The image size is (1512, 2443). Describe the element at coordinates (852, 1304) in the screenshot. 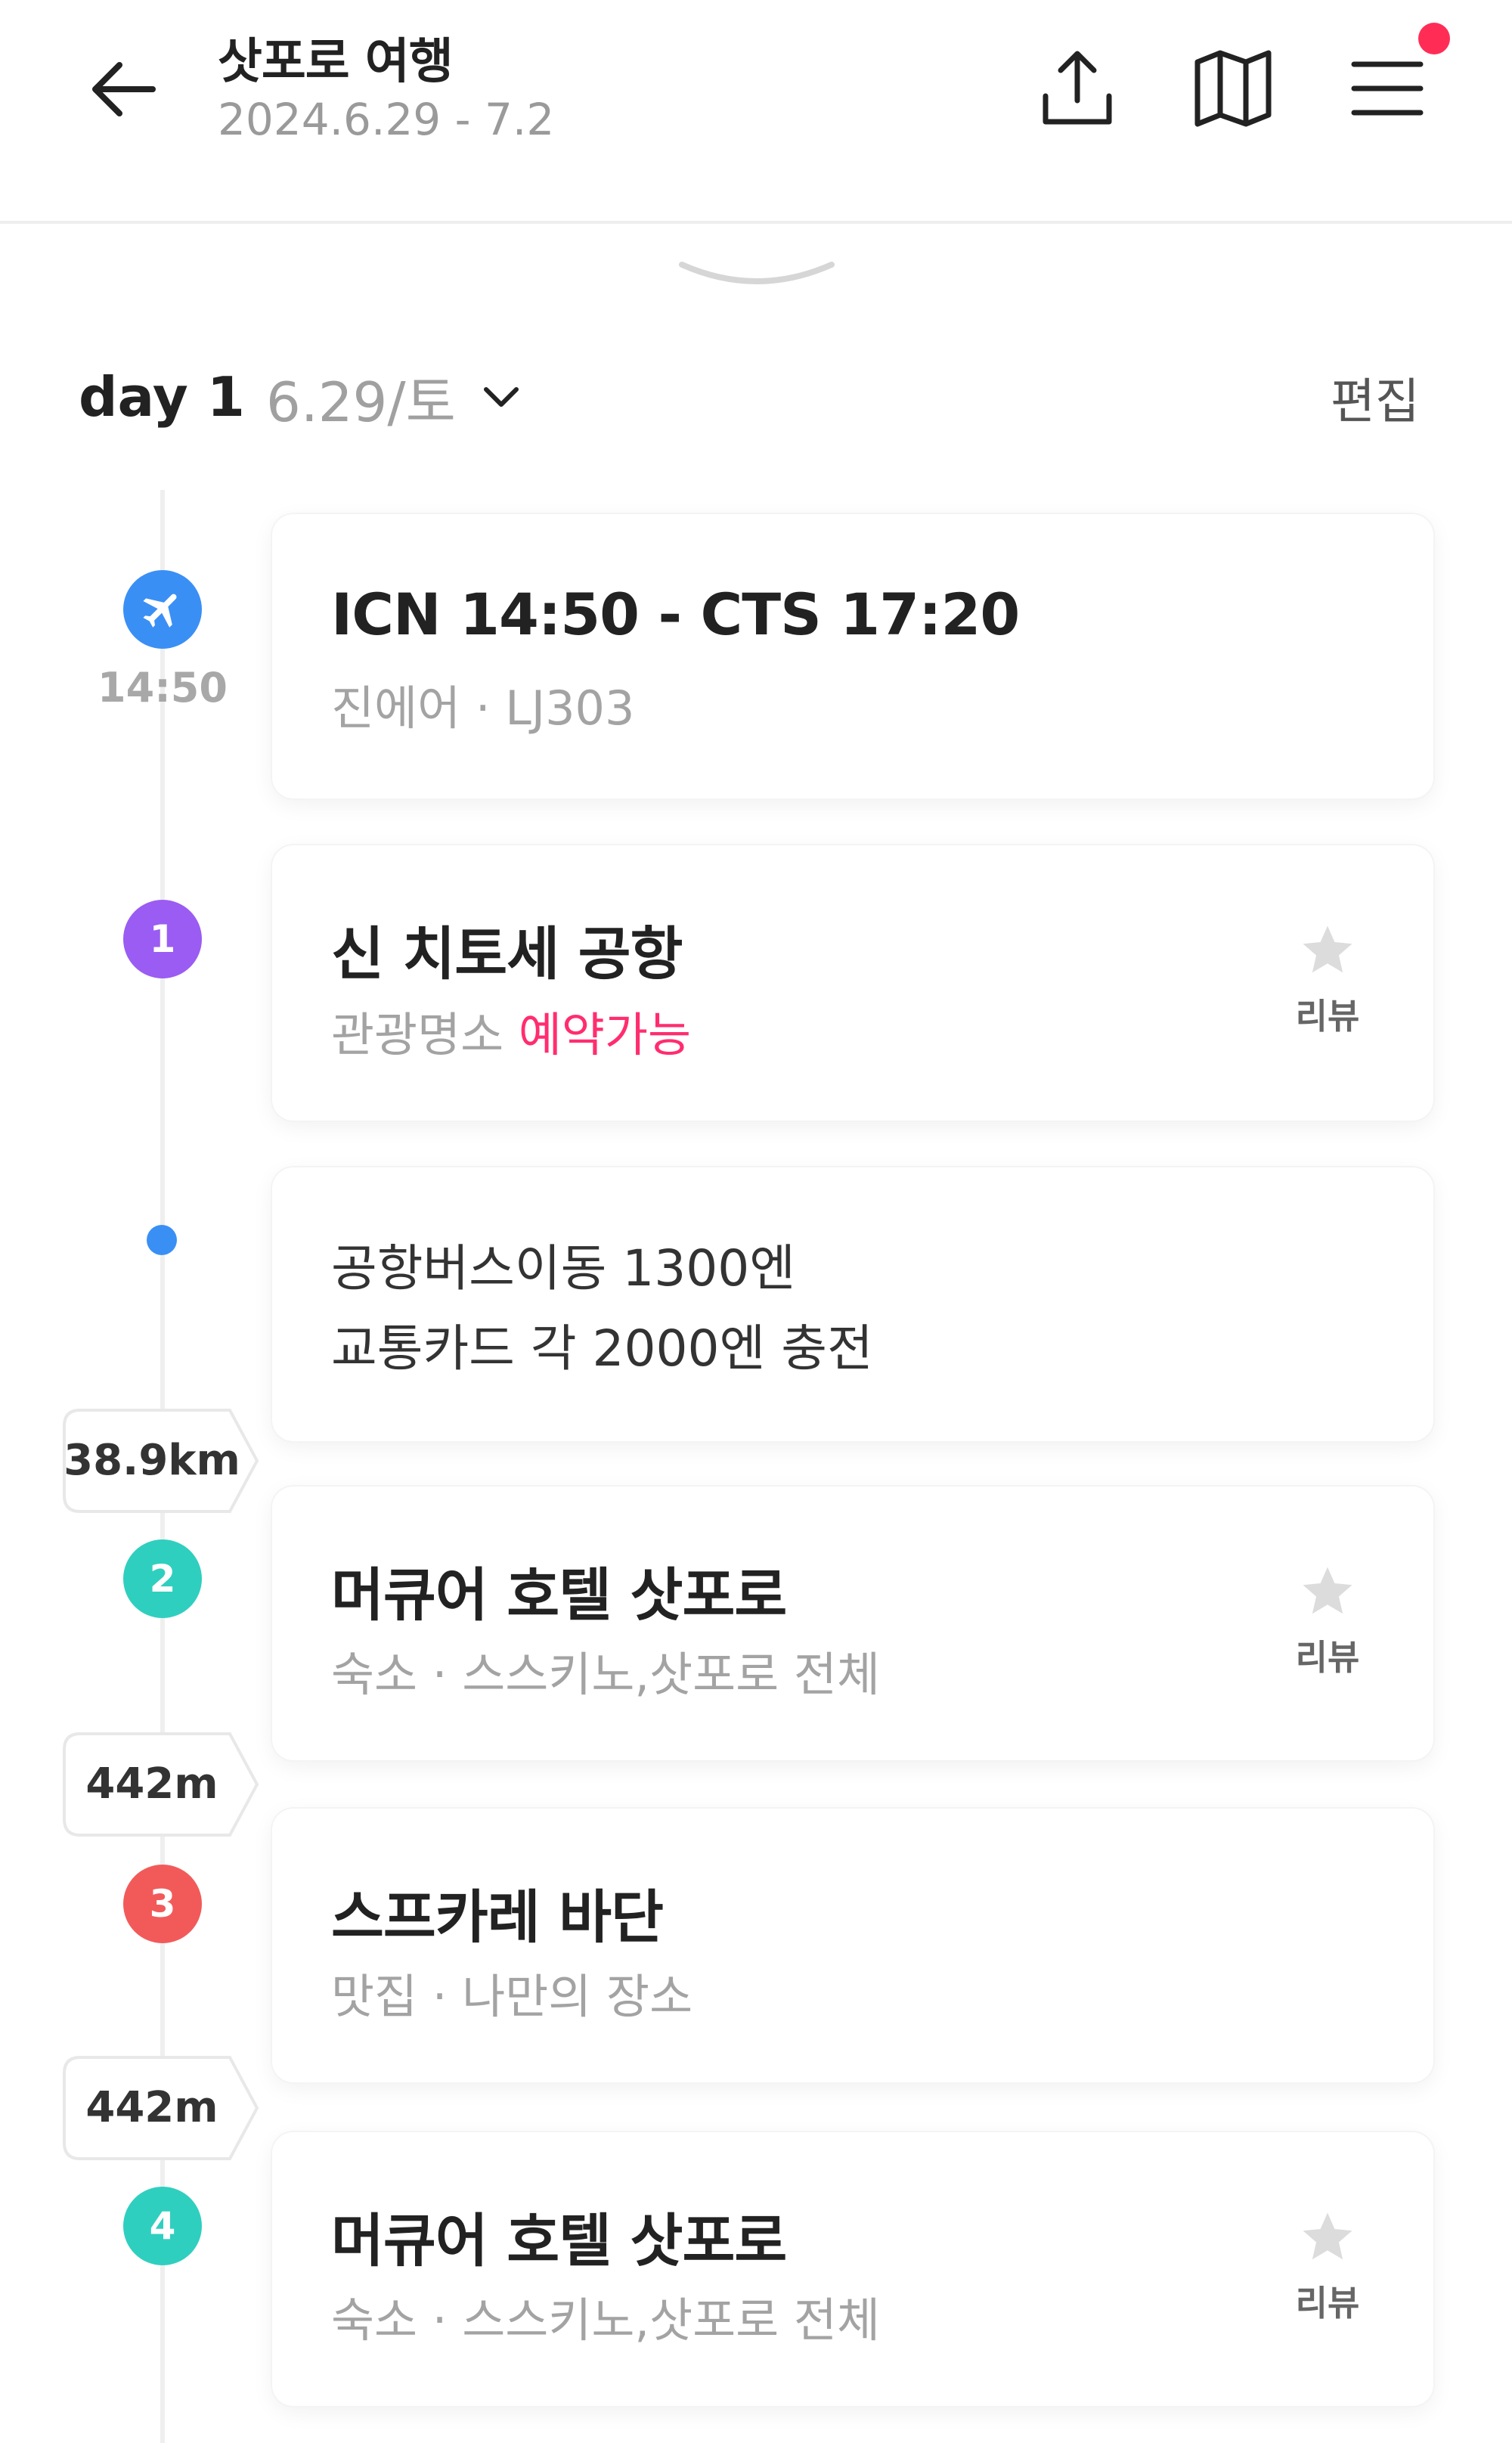

I see `memo-card: 공항버스이동 1300엔 교통카드 각 2000엔 충전` at that location.